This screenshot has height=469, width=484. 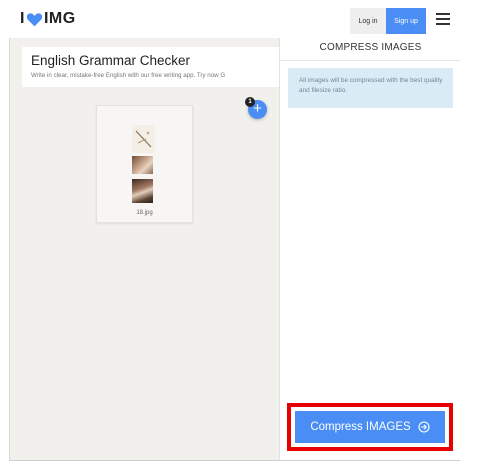 I want to click on logo: I IMG, so click(x=48, y=19).